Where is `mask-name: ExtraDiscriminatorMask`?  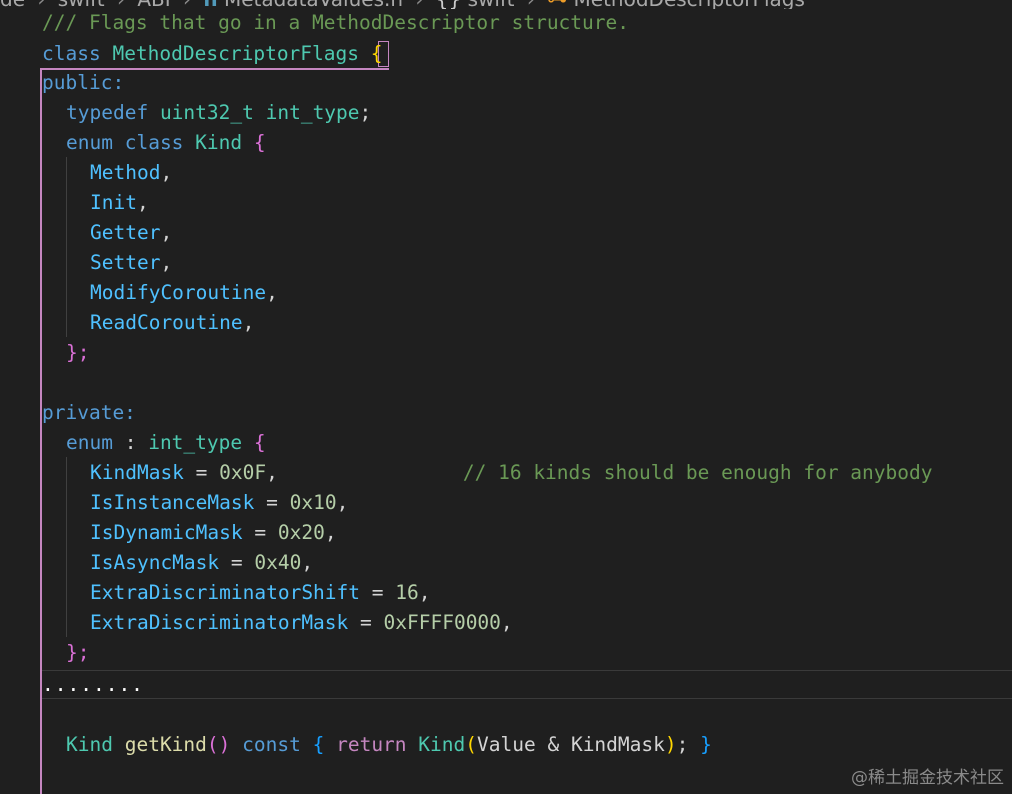 mask-name: ExtraDiscriminatorMask is located at coordinates (219, 622).